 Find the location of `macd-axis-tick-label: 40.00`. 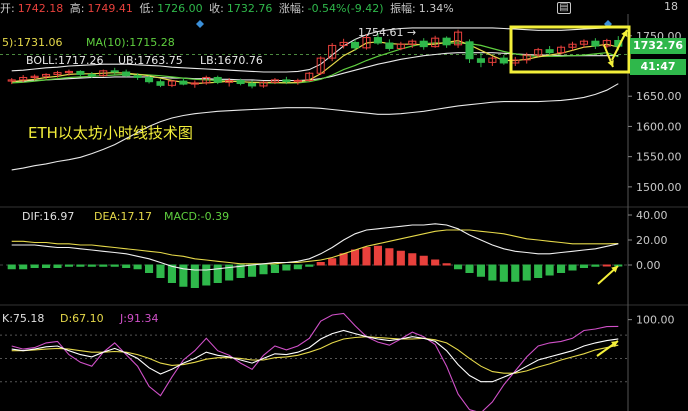

macd-axis-tick-label: 40.00 is located at coordinates (652, 215).